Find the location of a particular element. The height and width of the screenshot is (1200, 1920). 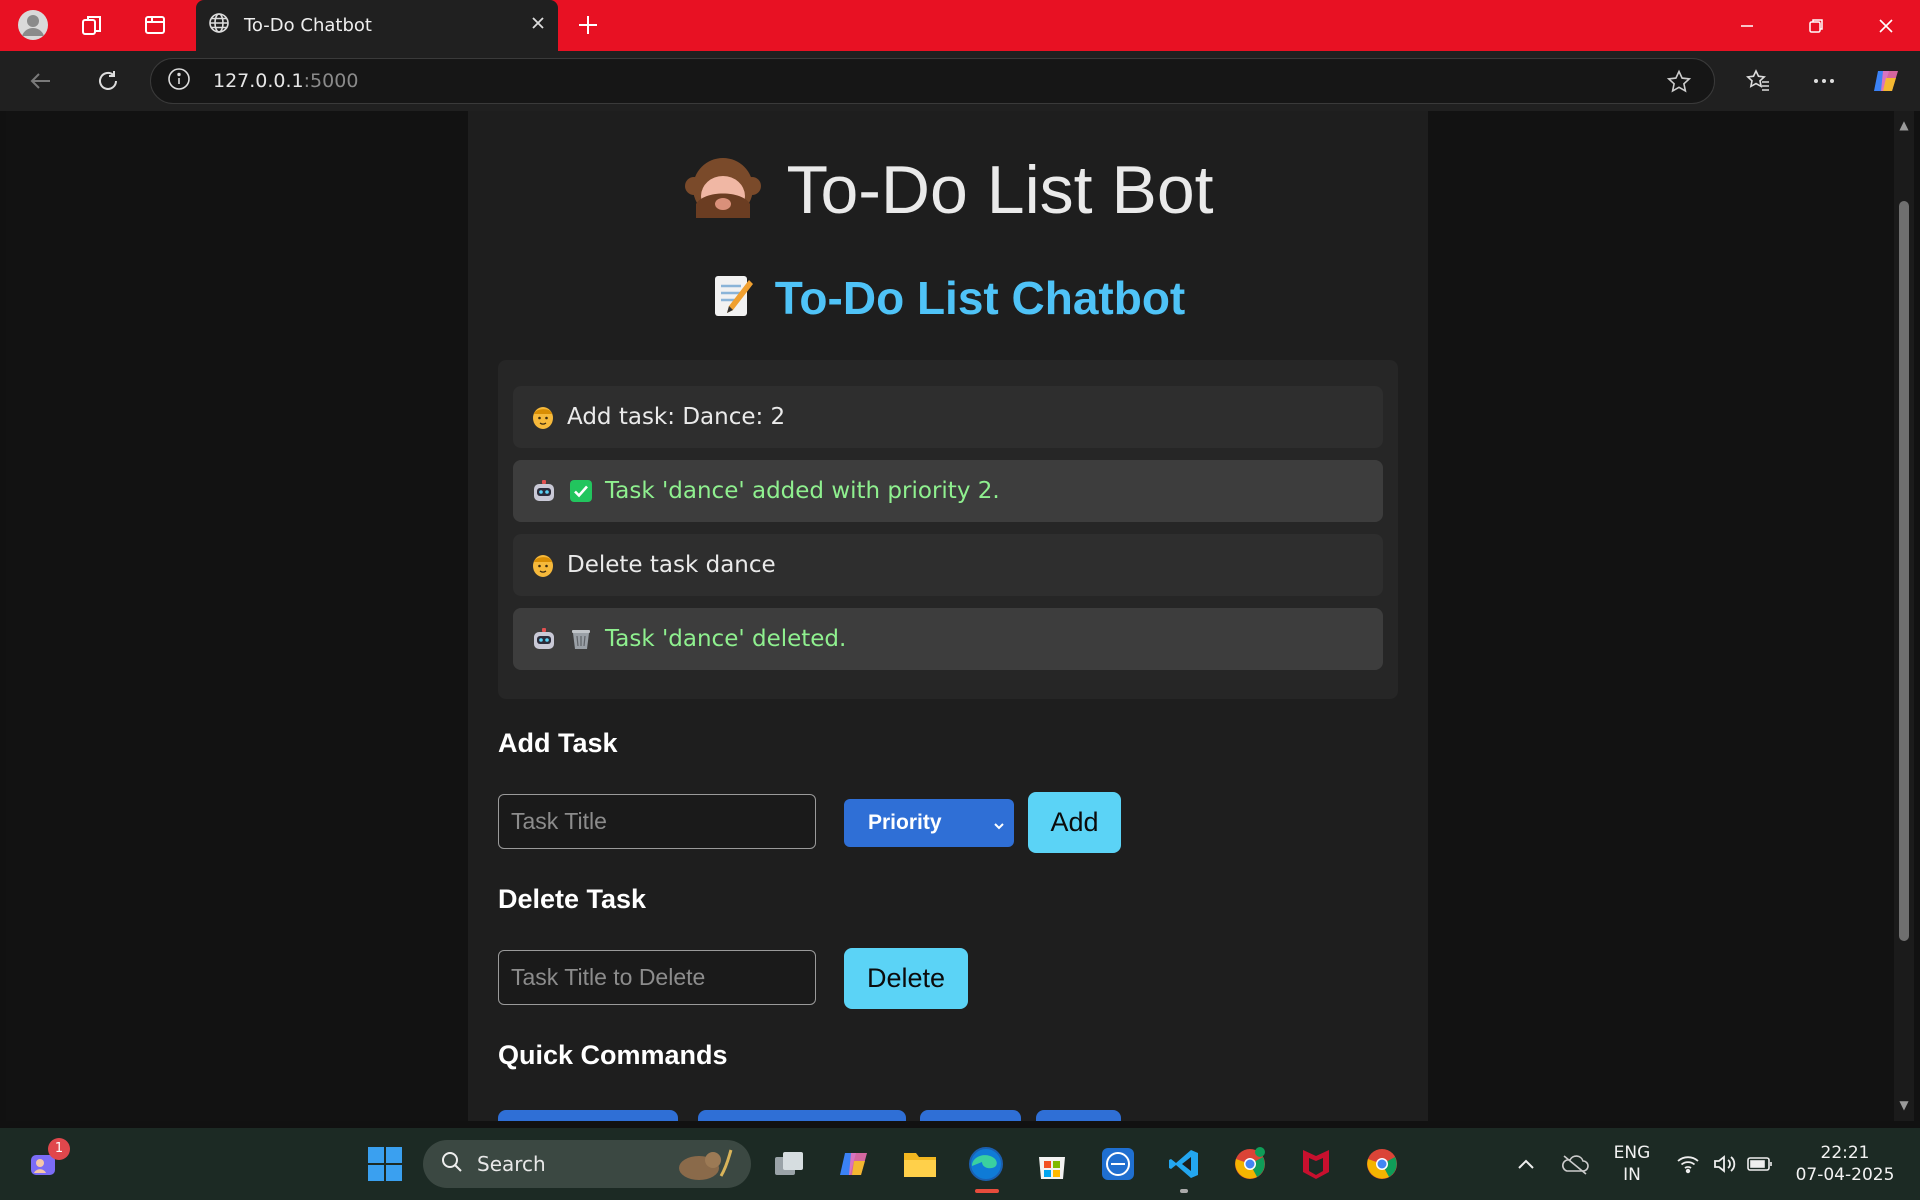

copilot-icon is located at coordinates (1886, 81).